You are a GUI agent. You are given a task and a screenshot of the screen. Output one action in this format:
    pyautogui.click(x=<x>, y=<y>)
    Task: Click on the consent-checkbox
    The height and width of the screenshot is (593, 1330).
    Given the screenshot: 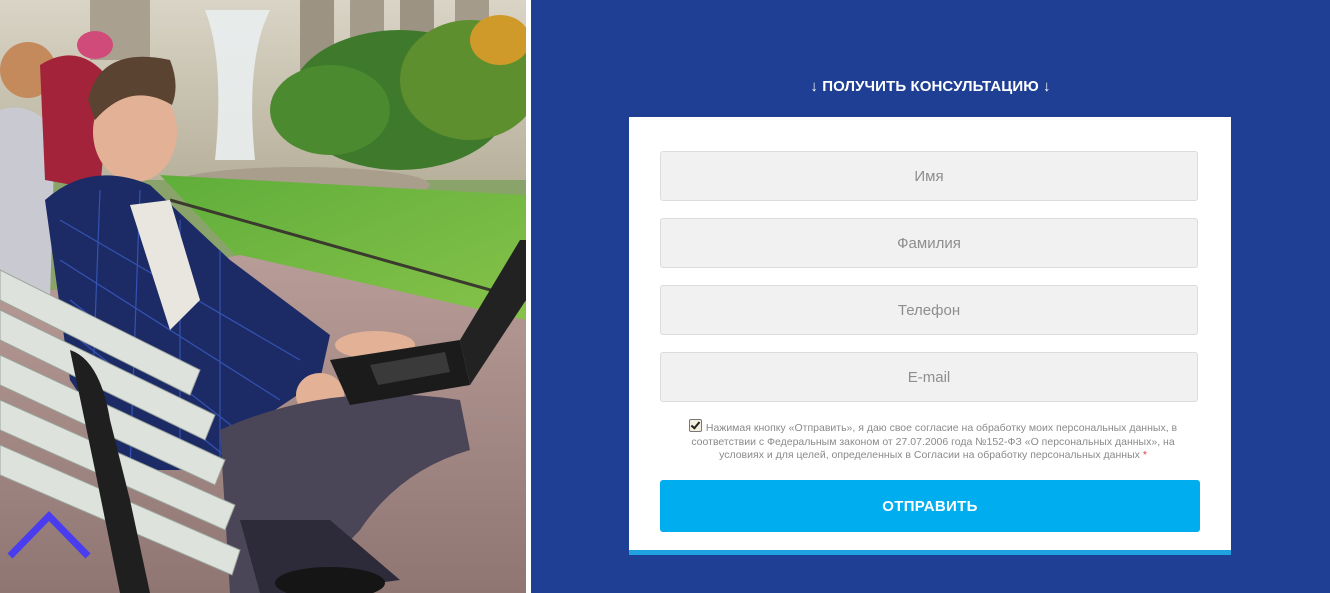 What is the action you would take?
    pyautogui.click(x=695, y=425)
    